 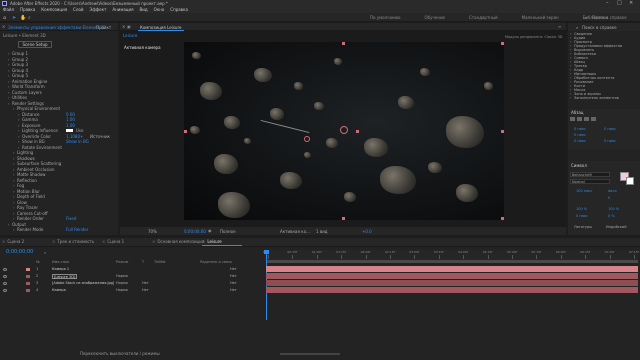 I want to click on minimize-button: –, so click(x=607, y=3).